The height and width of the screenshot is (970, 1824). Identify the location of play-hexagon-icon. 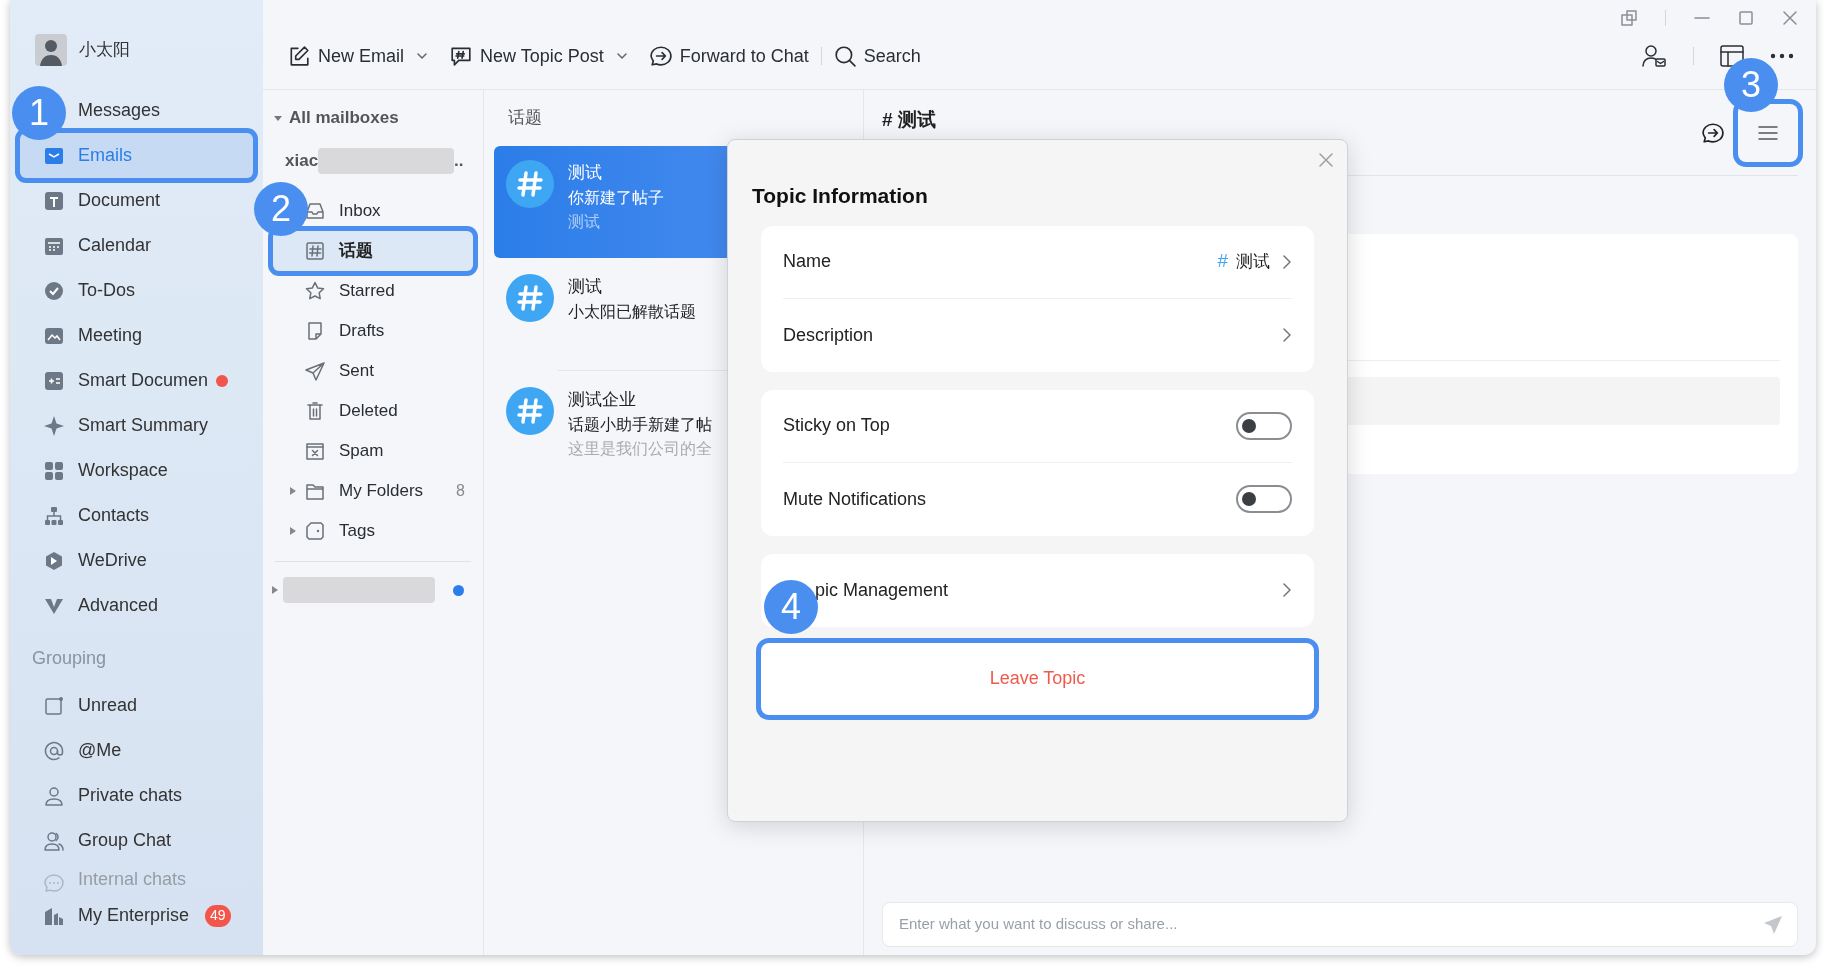
(54, 560).